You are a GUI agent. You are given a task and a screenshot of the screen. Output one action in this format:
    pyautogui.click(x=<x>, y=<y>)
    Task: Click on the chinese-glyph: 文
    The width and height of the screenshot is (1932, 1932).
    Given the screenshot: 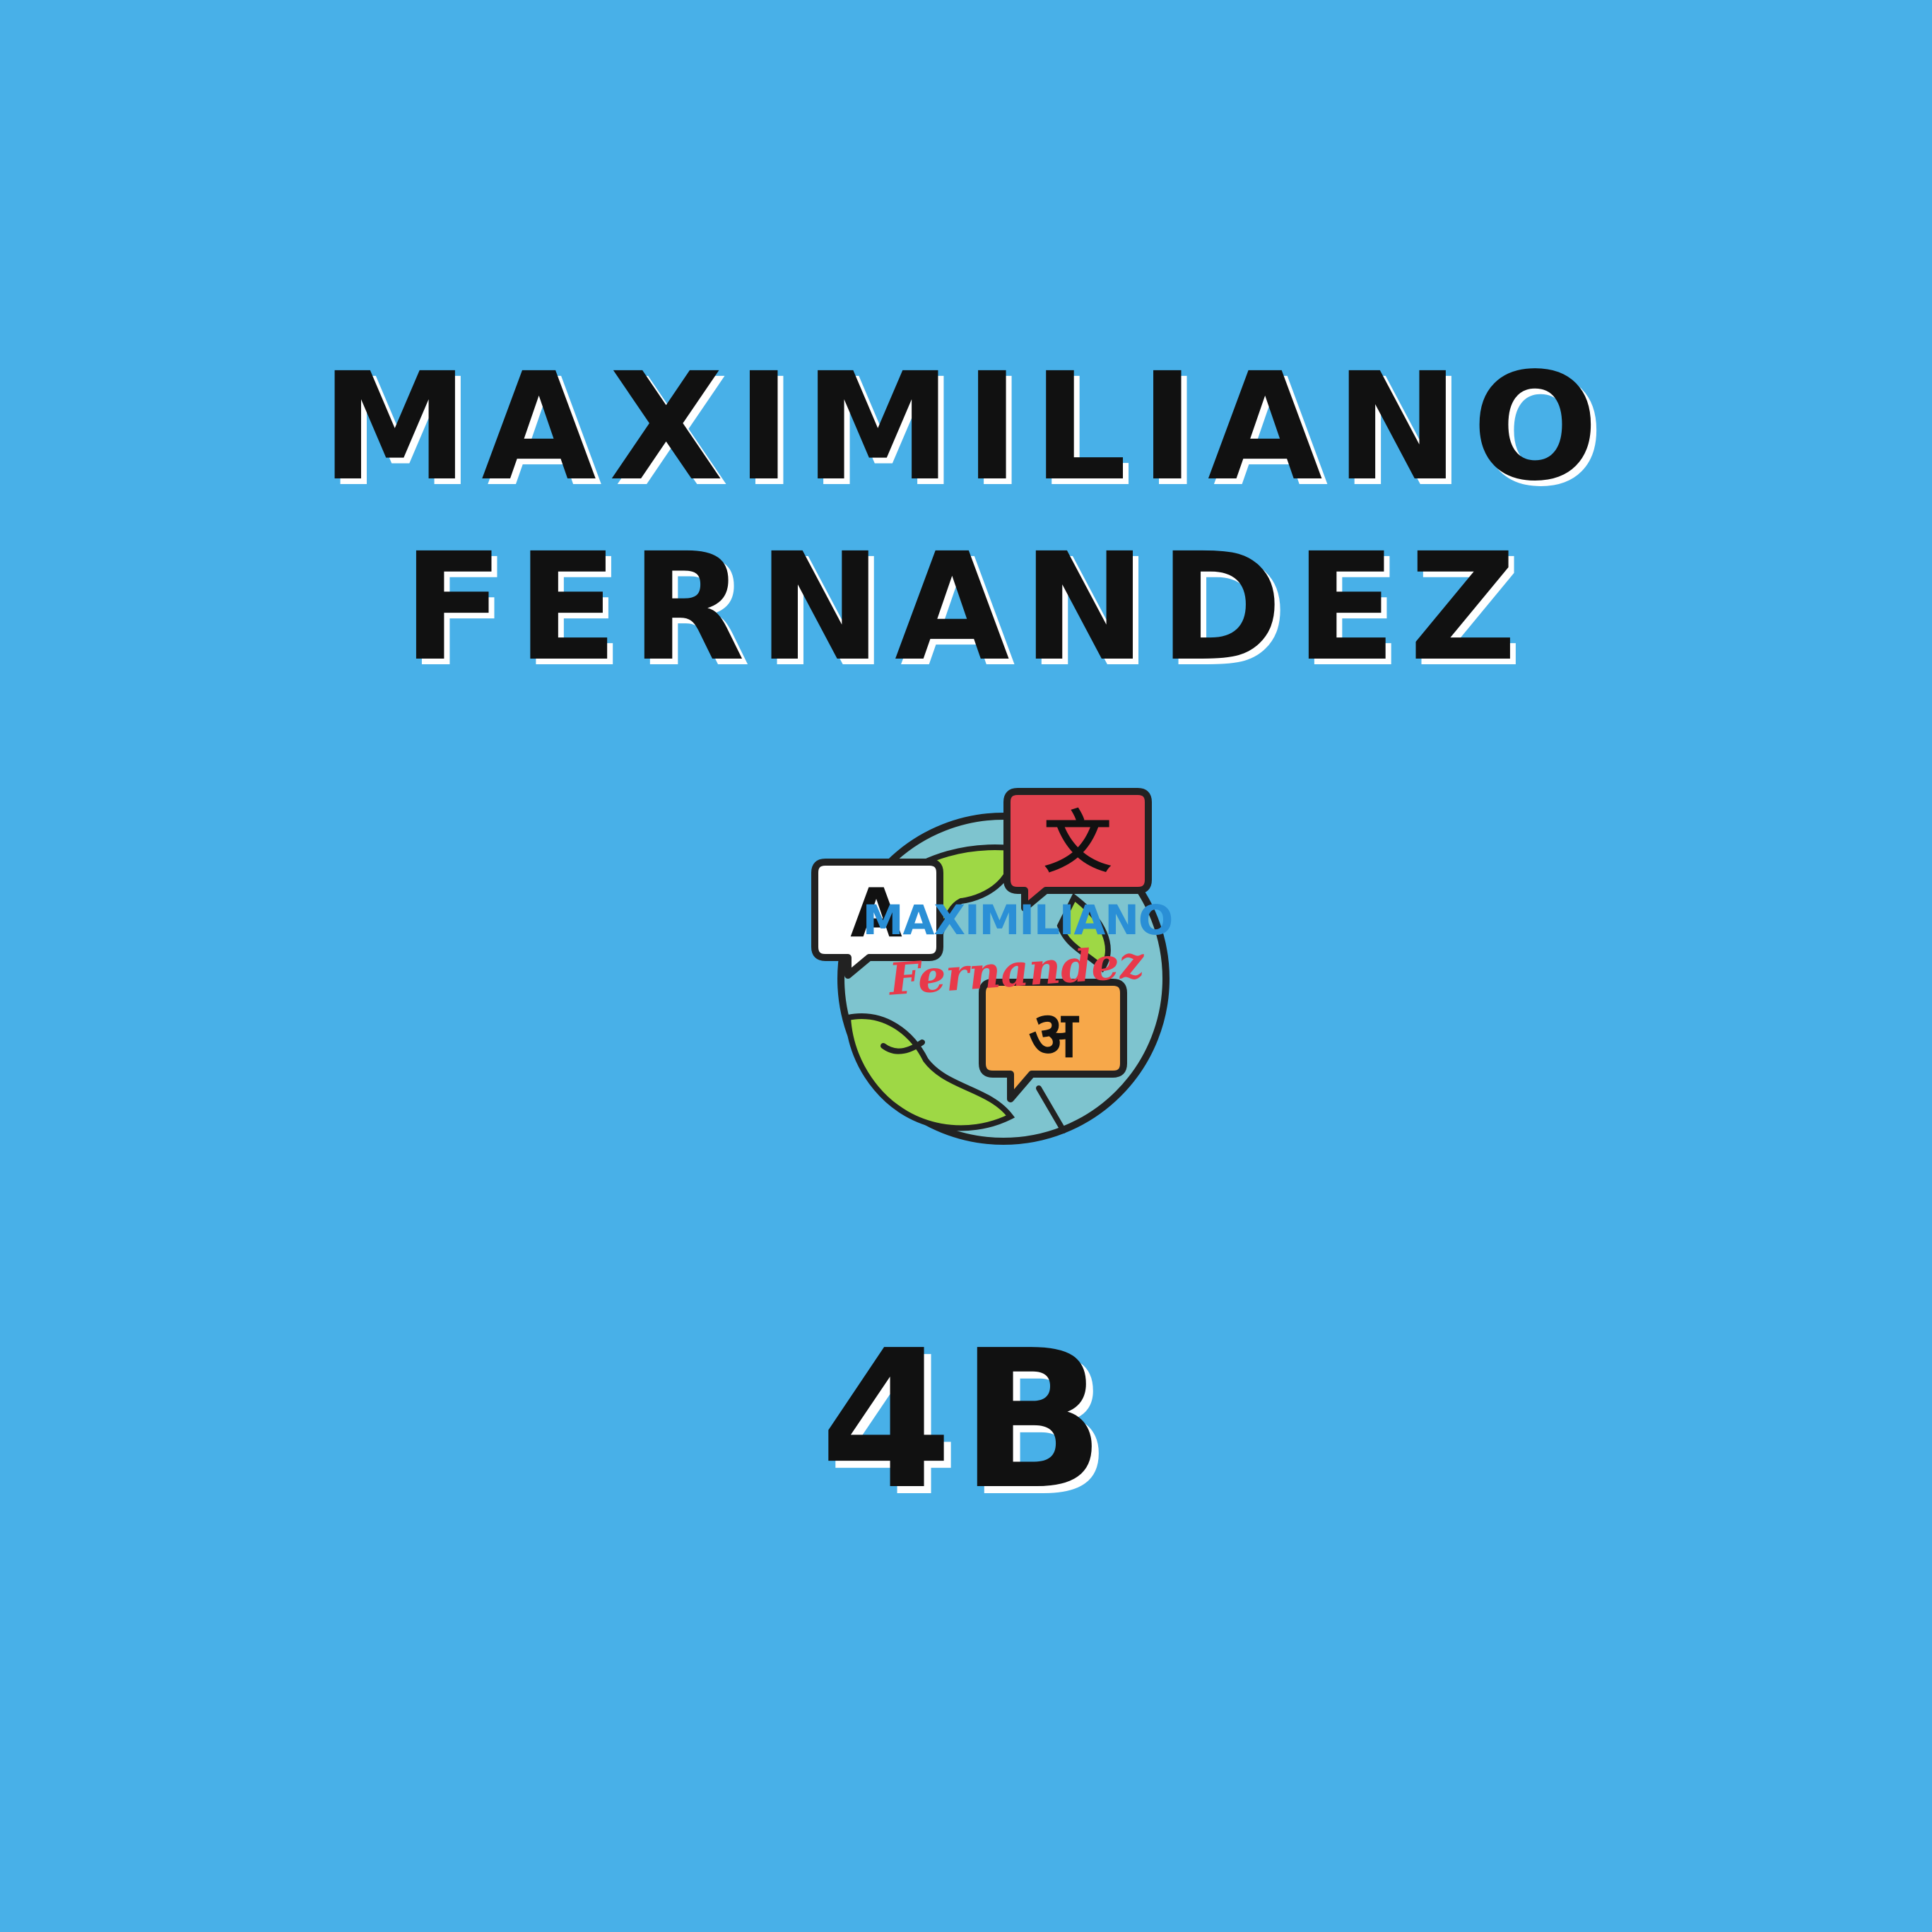 What is the action you would take?
    pyautogui.click(x=1077, y=843)
    